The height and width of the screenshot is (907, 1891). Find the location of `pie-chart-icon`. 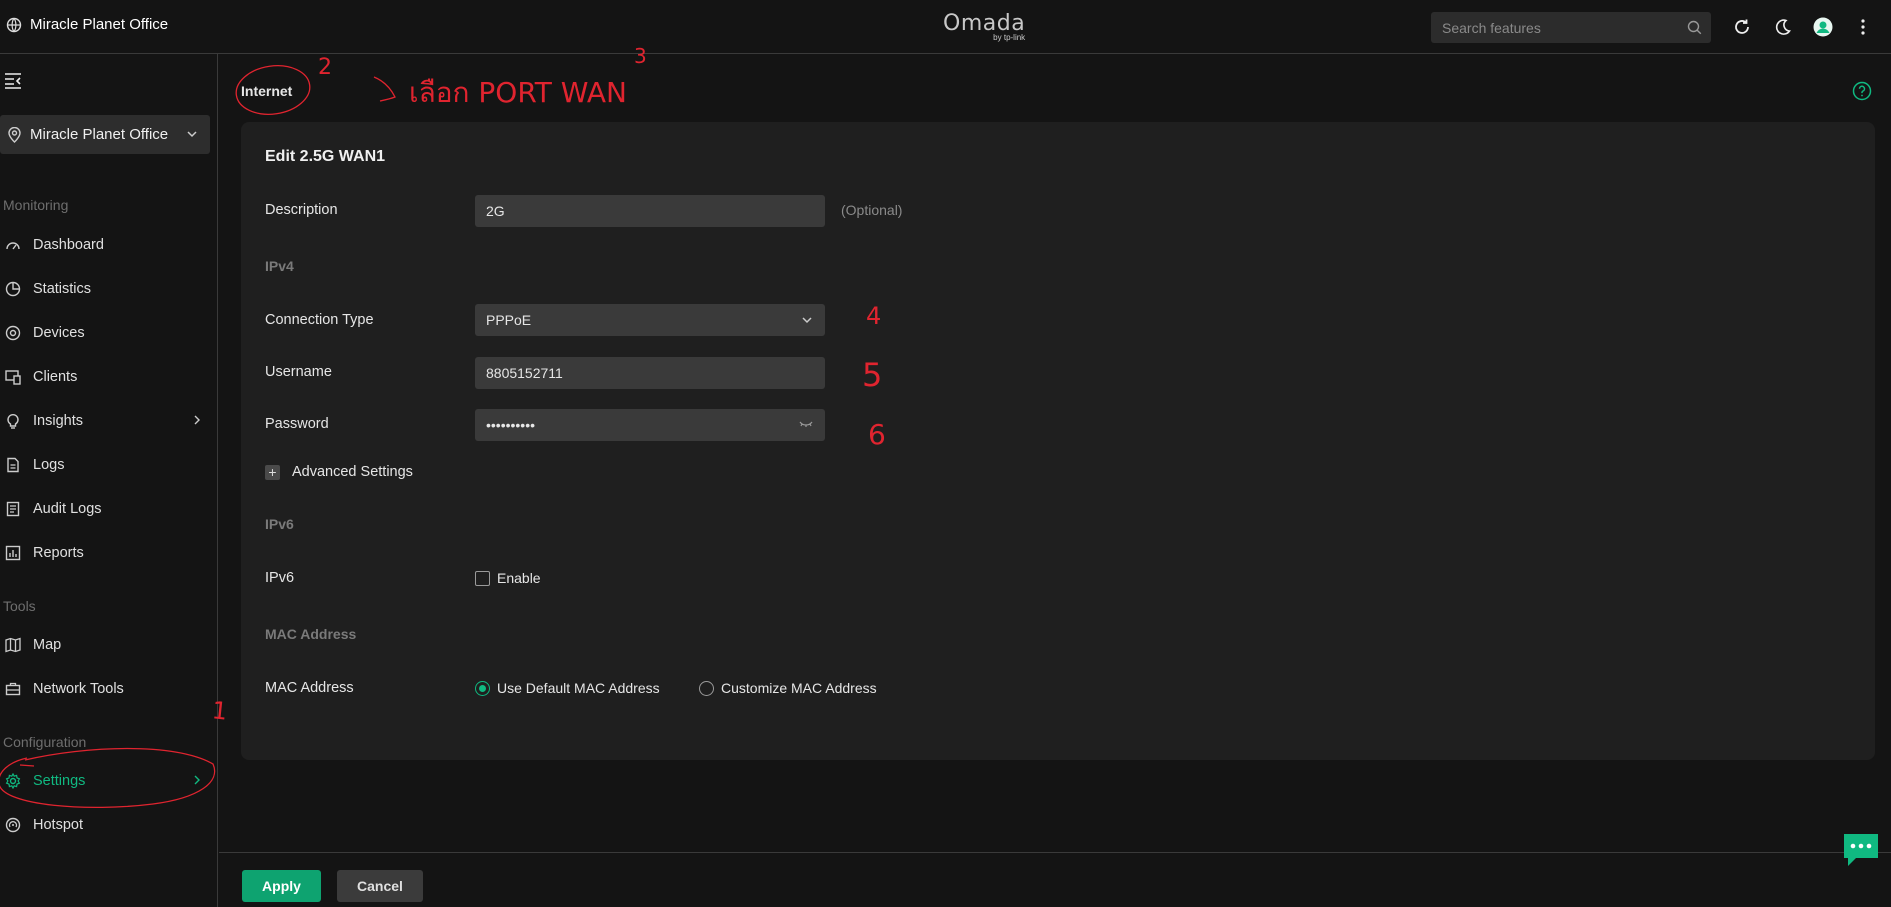

pie-chart-icon is located at coordinates (13, 289).